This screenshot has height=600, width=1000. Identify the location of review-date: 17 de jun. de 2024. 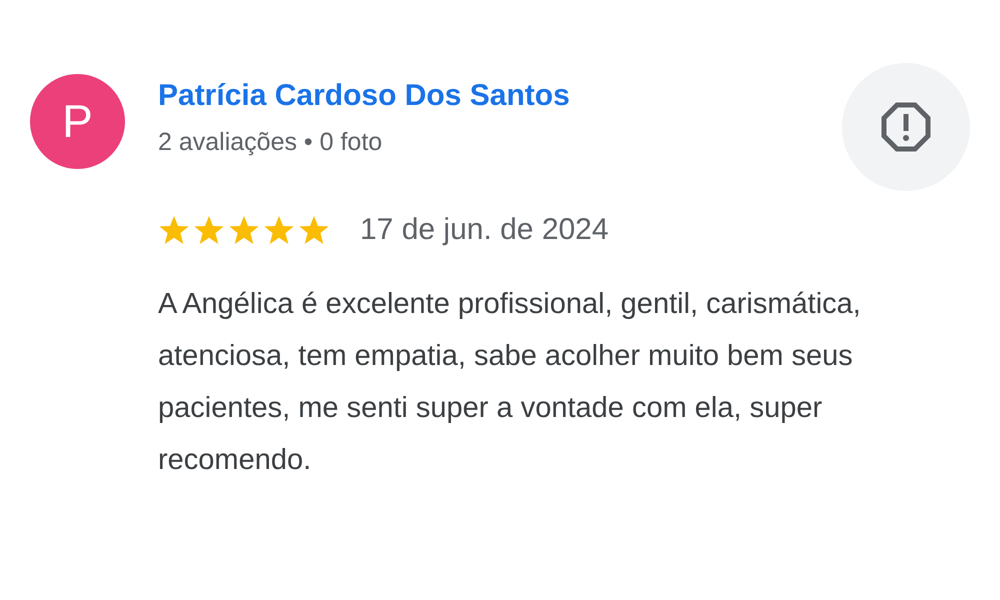
(484, 230).